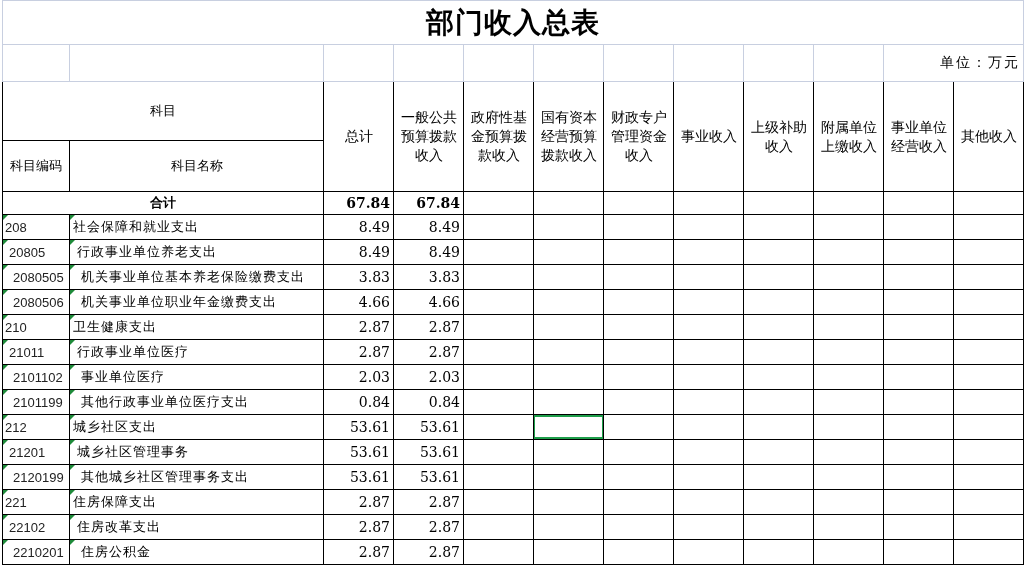 This screenshot has height=586, width=1027. What do you see at coordinates (568, 427) in the screenshot?
I see `selected-cell` at bounding box center [568, 427].